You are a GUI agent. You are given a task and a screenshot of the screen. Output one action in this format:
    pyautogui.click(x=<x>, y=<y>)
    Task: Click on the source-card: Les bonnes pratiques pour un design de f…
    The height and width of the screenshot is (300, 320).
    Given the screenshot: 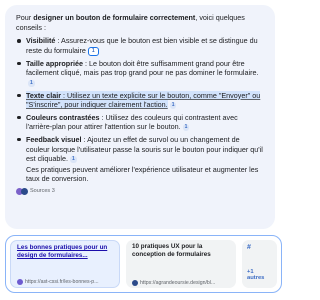 What is the action you would take?
    pyautogui.click(x=65, y=264)
    